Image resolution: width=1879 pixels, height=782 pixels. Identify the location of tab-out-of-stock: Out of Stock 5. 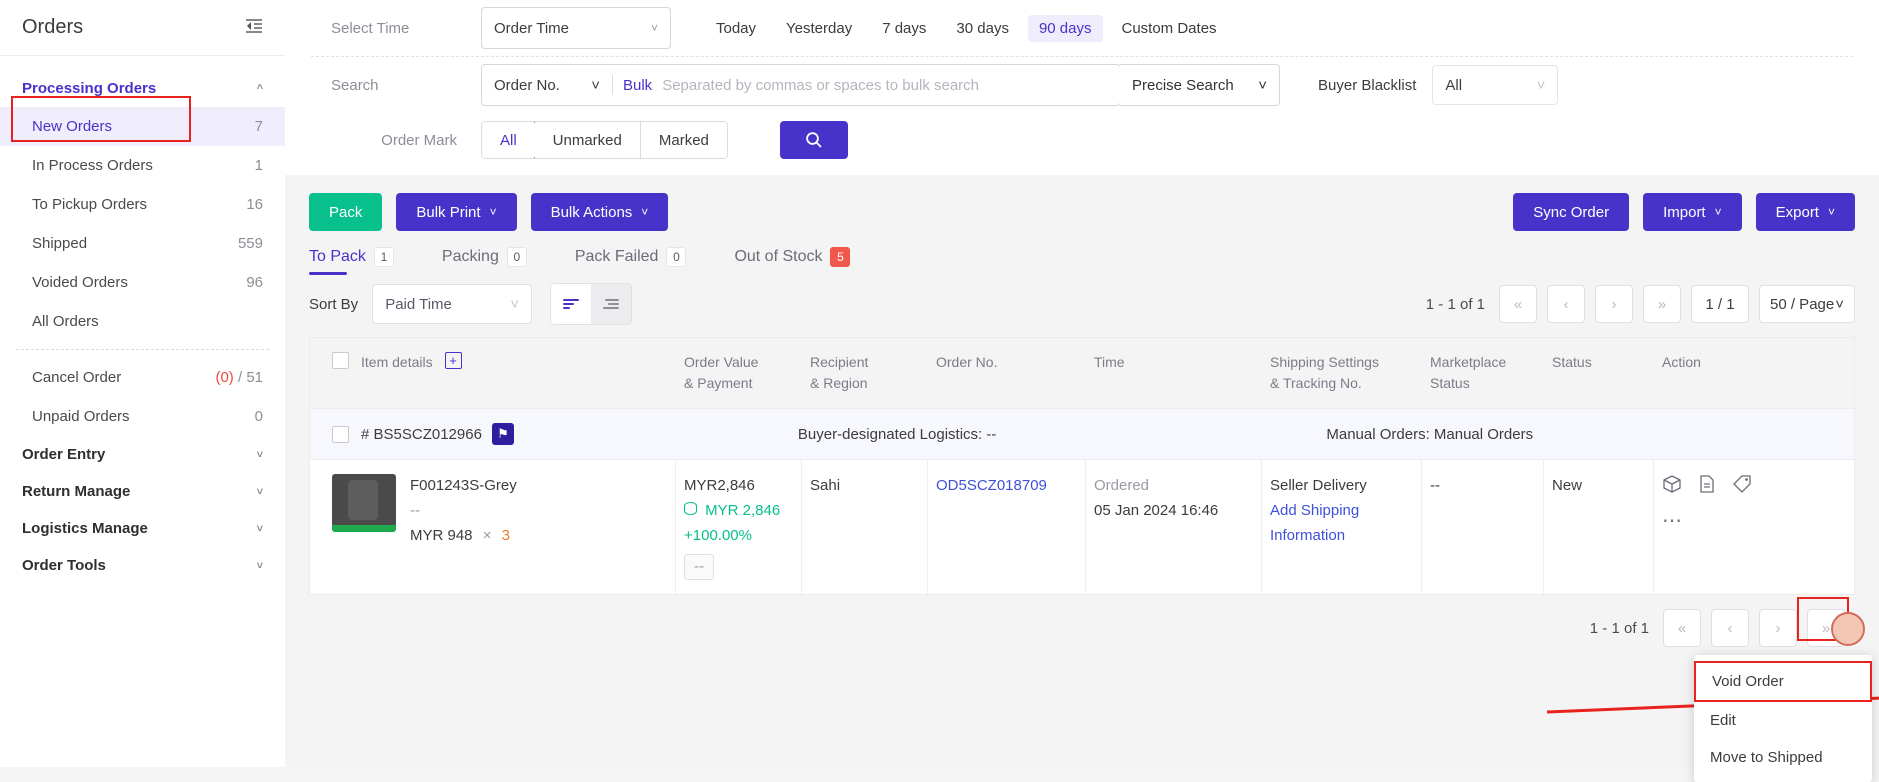
(792, 261).